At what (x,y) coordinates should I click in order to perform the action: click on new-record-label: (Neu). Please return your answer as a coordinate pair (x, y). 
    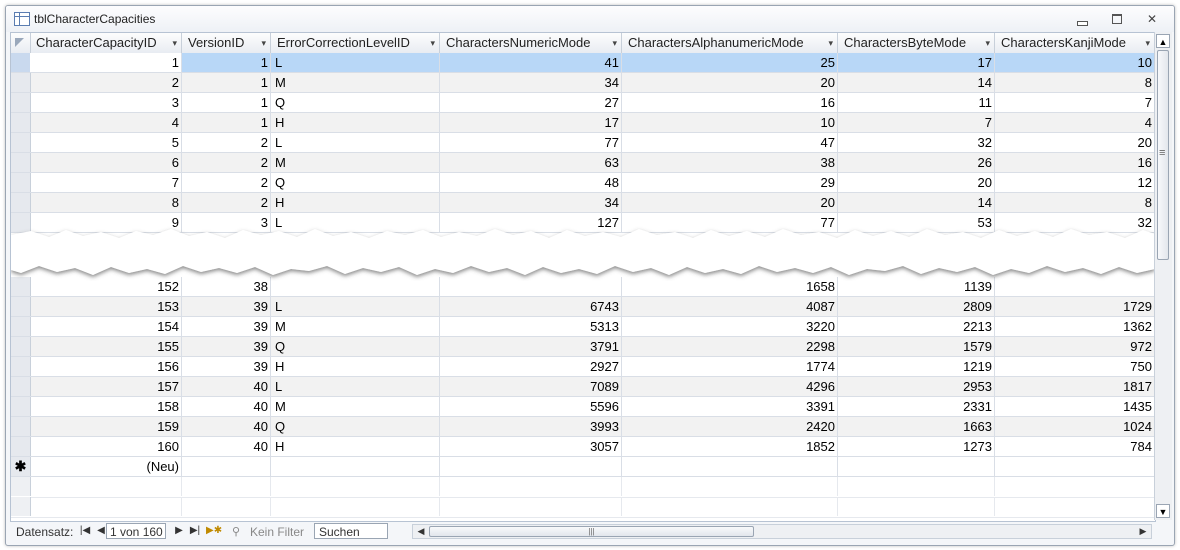
    Looking at the image, I should click on (106, 466).